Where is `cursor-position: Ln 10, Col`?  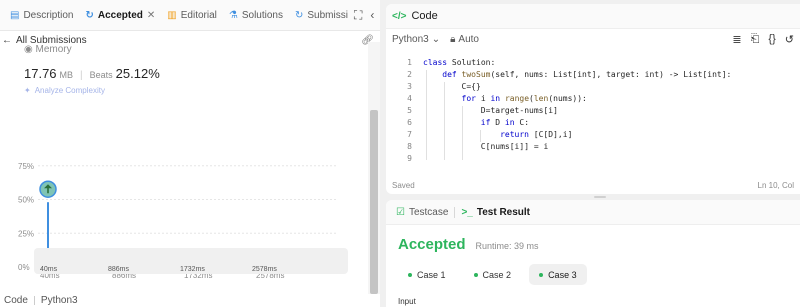 cursor-position: Ln 10, Col is located at coordinates (775, 185).